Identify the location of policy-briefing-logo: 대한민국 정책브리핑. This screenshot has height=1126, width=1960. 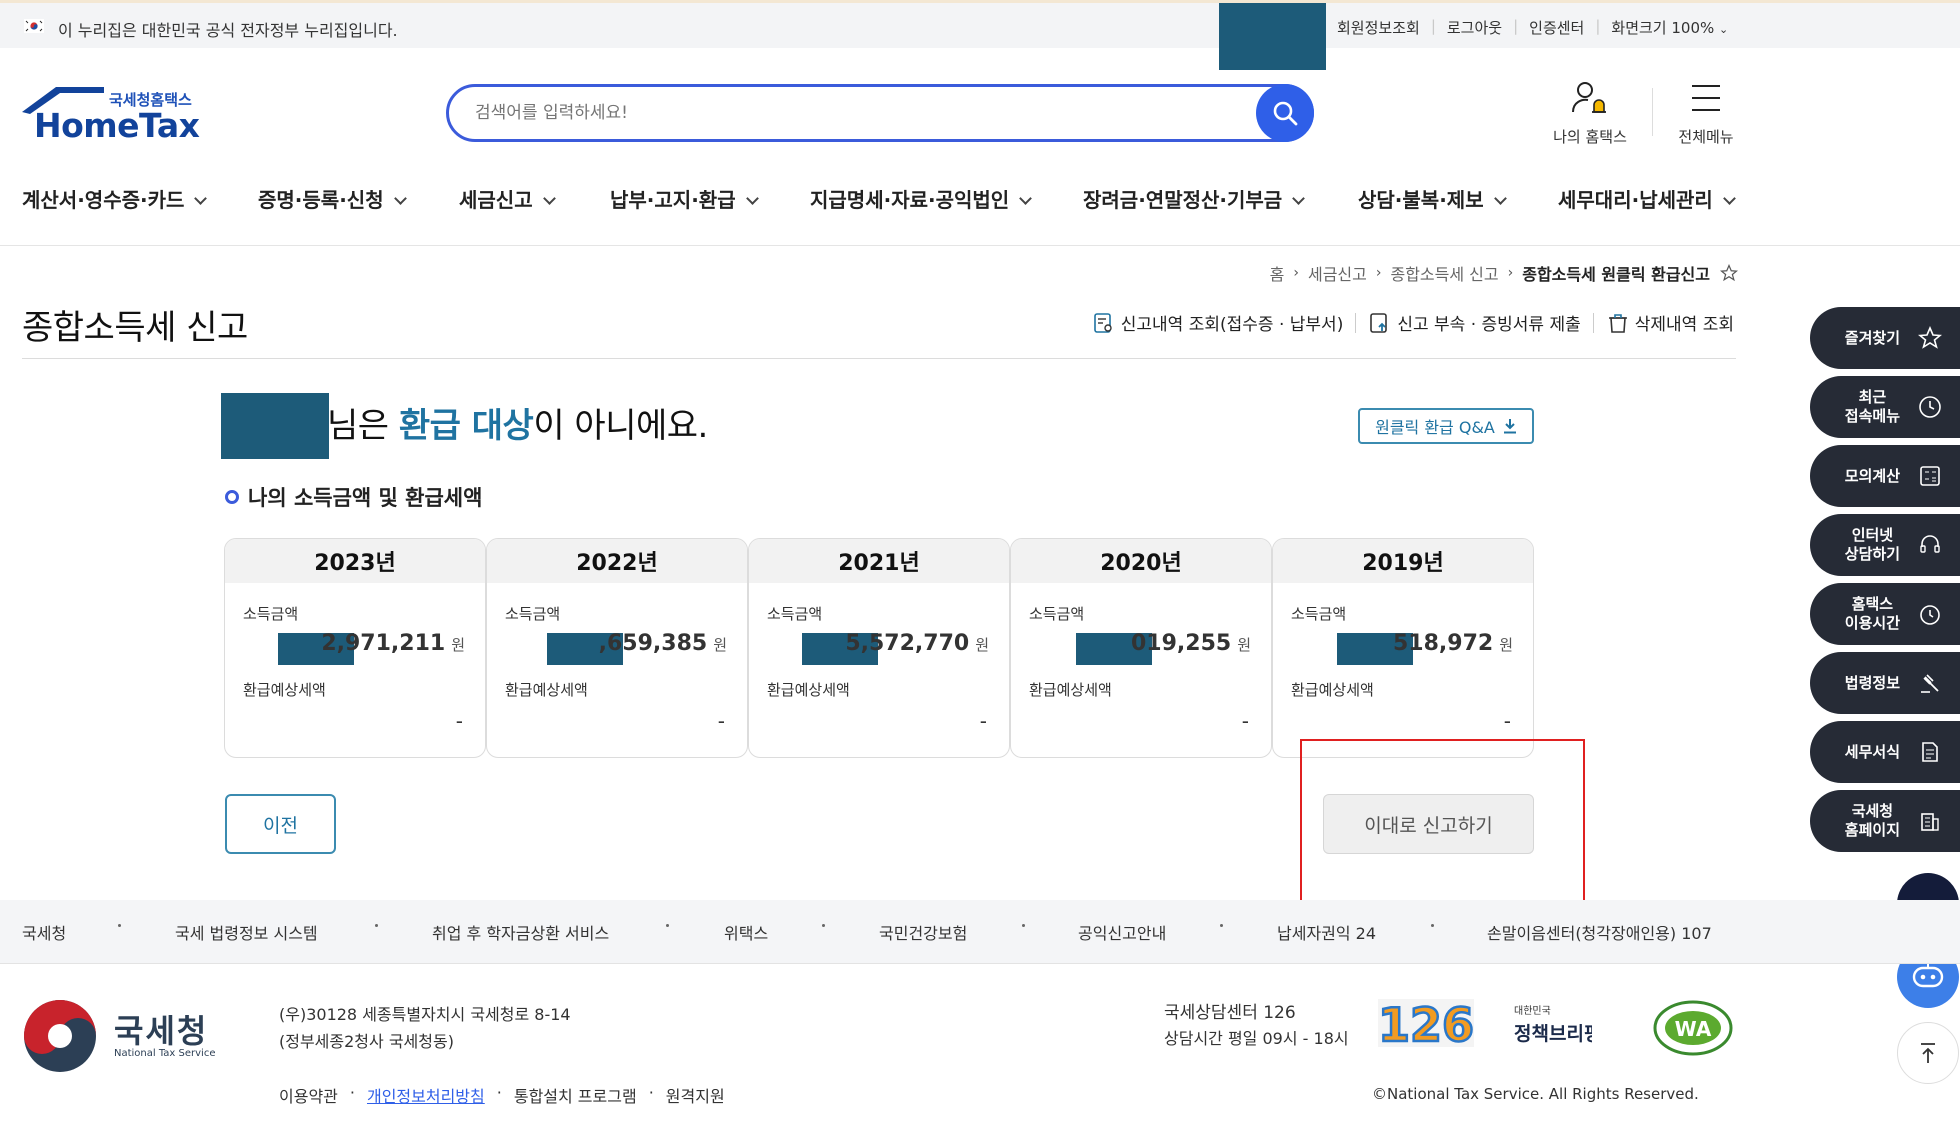
(1553, 1025).